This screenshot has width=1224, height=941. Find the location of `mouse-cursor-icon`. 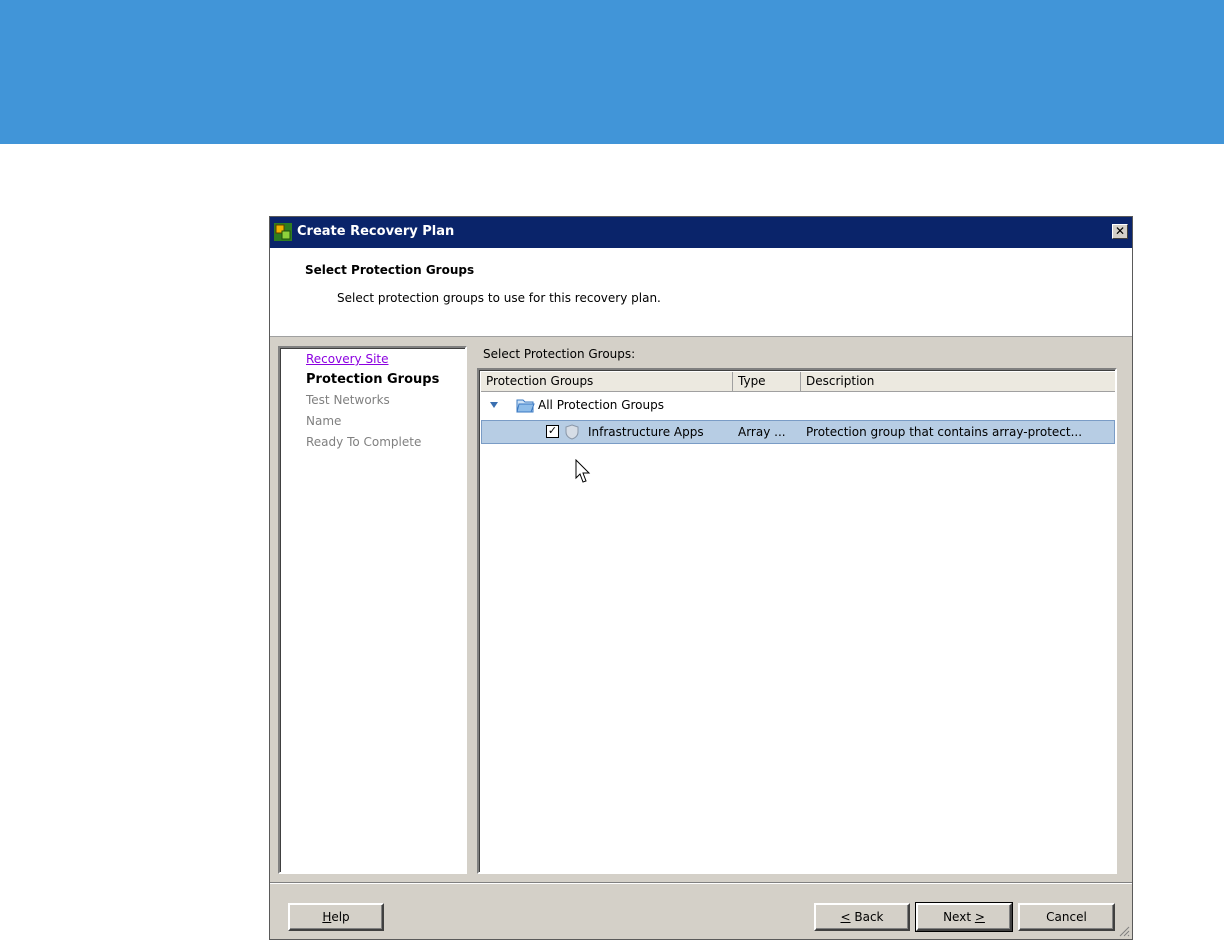

mouse-cursor-icon is located at coordinates (583, 471).